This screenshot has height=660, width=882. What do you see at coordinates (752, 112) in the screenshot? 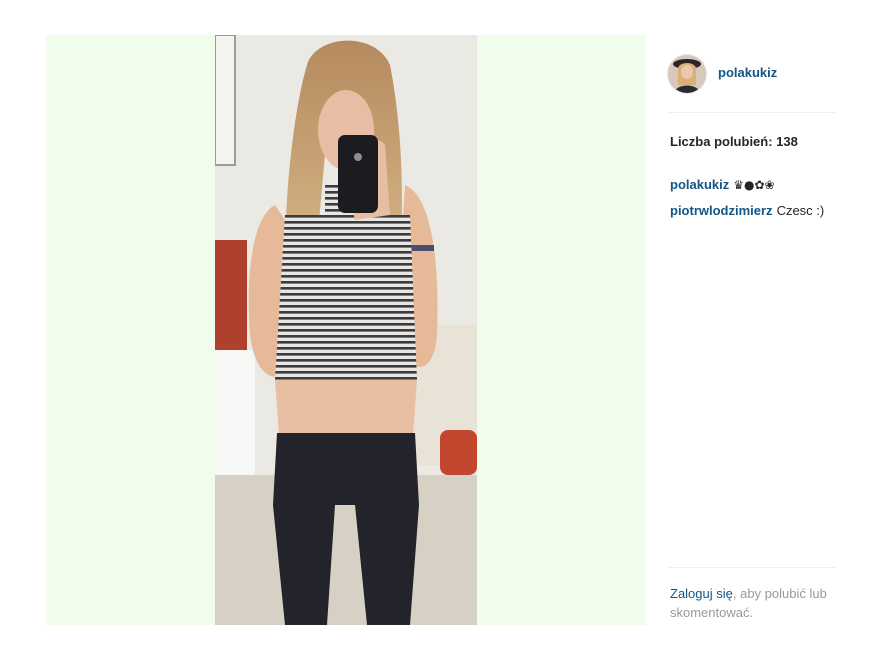
I see `header-divider` at bounding box center [752, 112].